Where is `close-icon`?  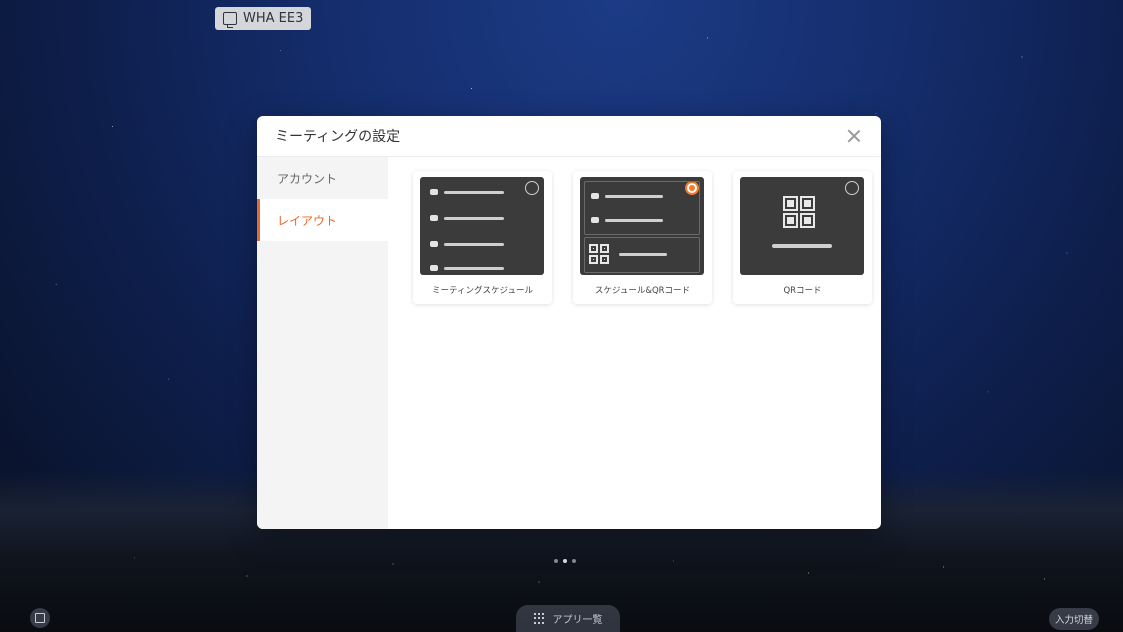 close-icon is located at coordinates (854, 136).